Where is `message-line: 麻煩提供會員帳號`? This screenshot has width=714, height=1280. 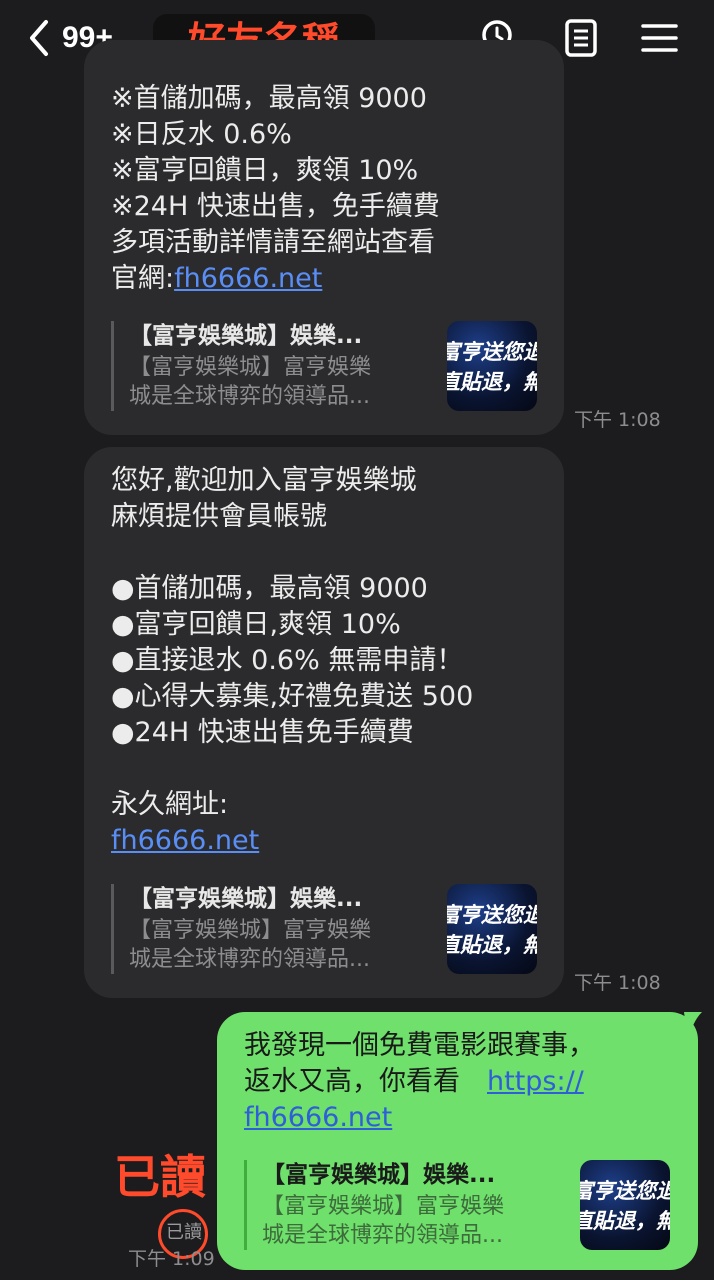 message-line: 麻煩提供會員帳號 is located at coordinates (219, 516).